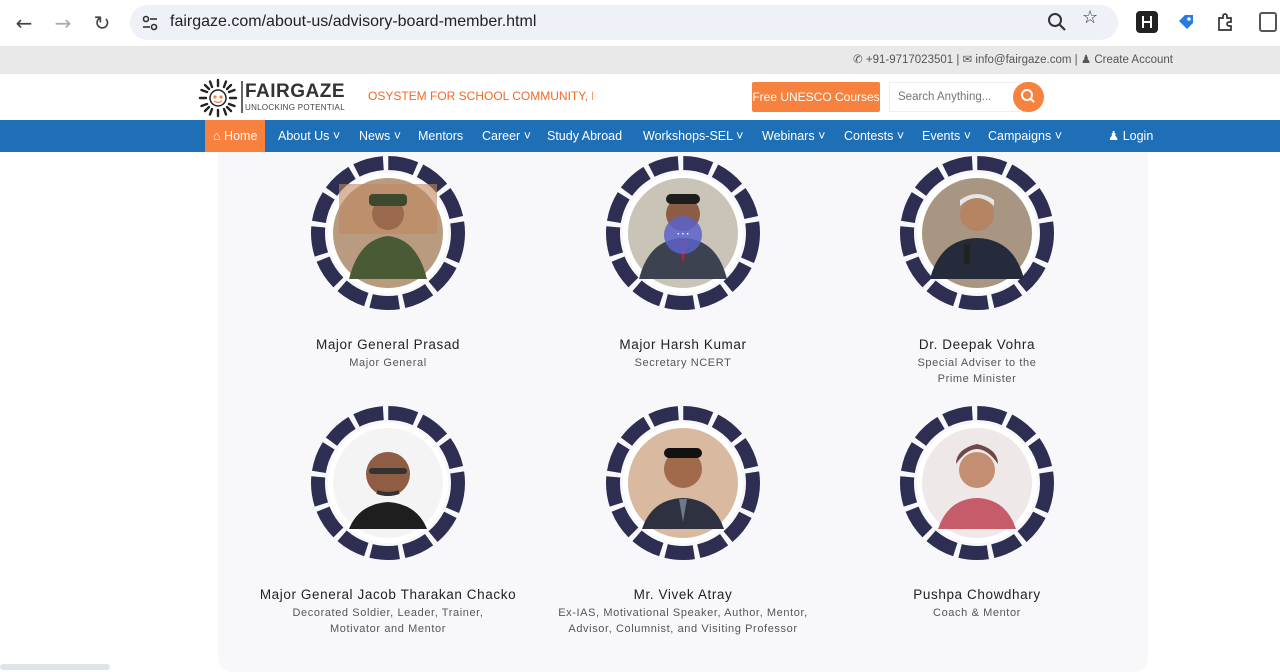 This screenshot has height=672, width=1280. I want to click on topbar-phone: +91-9717023501, so click(909, 60).